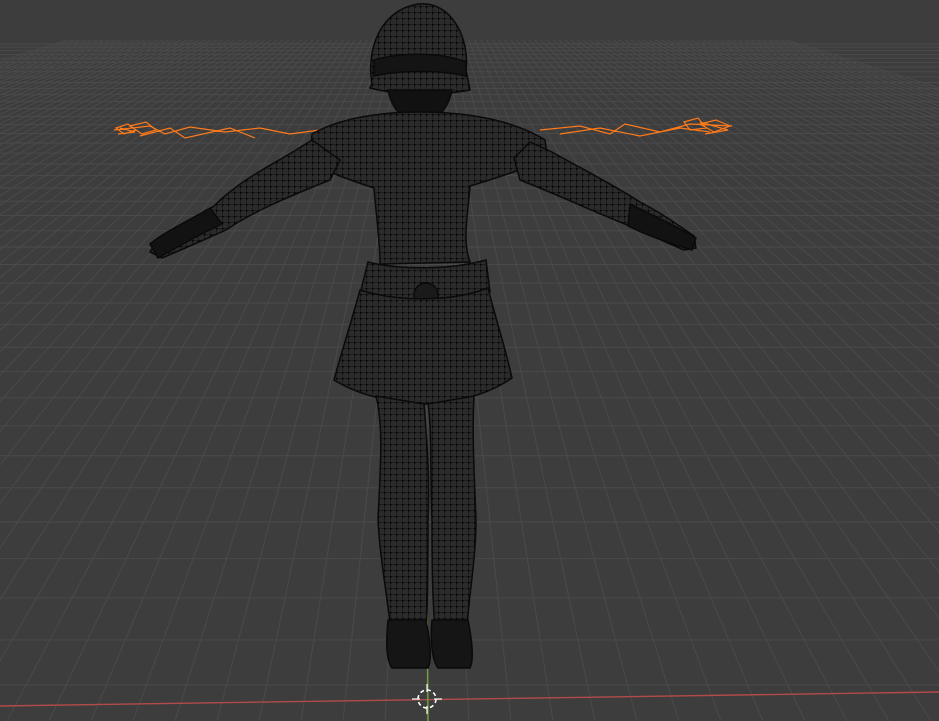  Describe the element at coordinates (452, 518) in the screenshot. I see `mesh-leg-right` at that location.